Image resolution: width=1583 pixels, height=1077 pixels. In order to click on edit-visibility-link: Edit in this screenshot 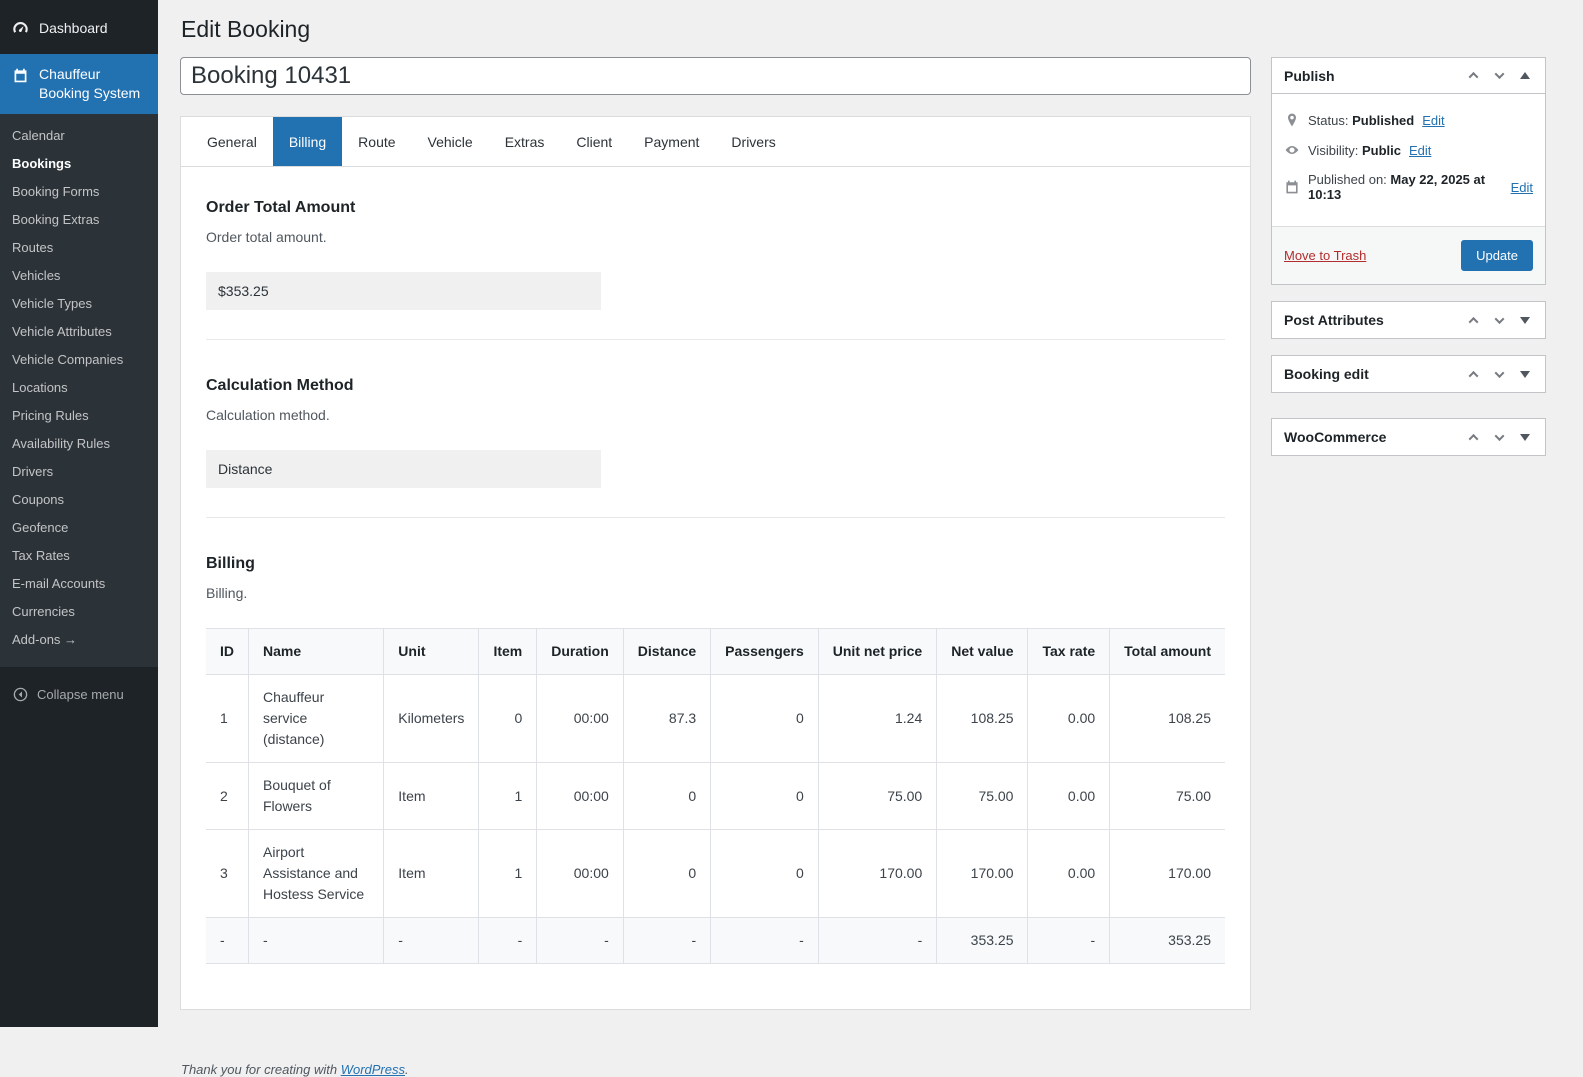, I will do `click(1420, 150)`.